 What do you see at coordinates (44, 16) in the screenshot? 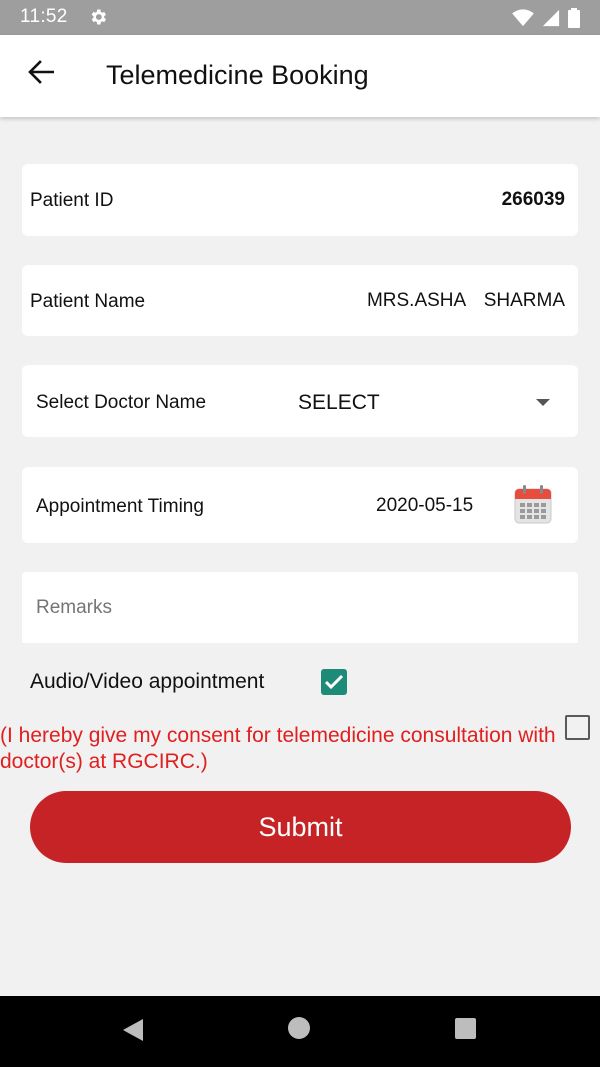
I see `status-time: 11:52` at bounding box center [44, 16].